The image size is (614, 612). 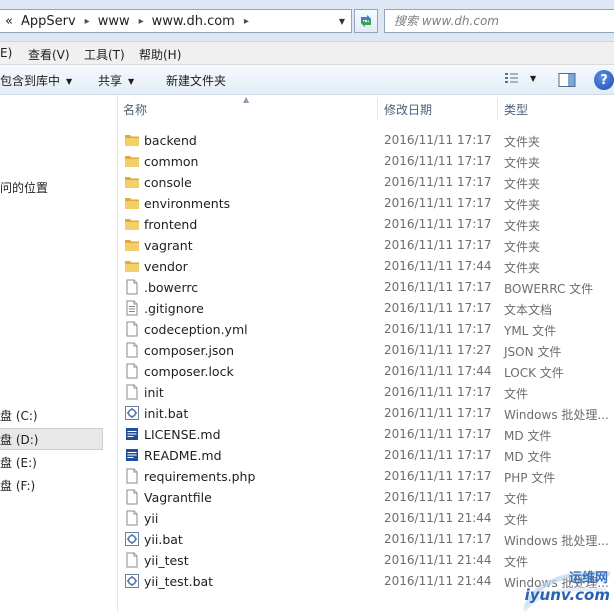 I want to click on nav-item-label: 盘 (D:), so click(x=19, y=439).